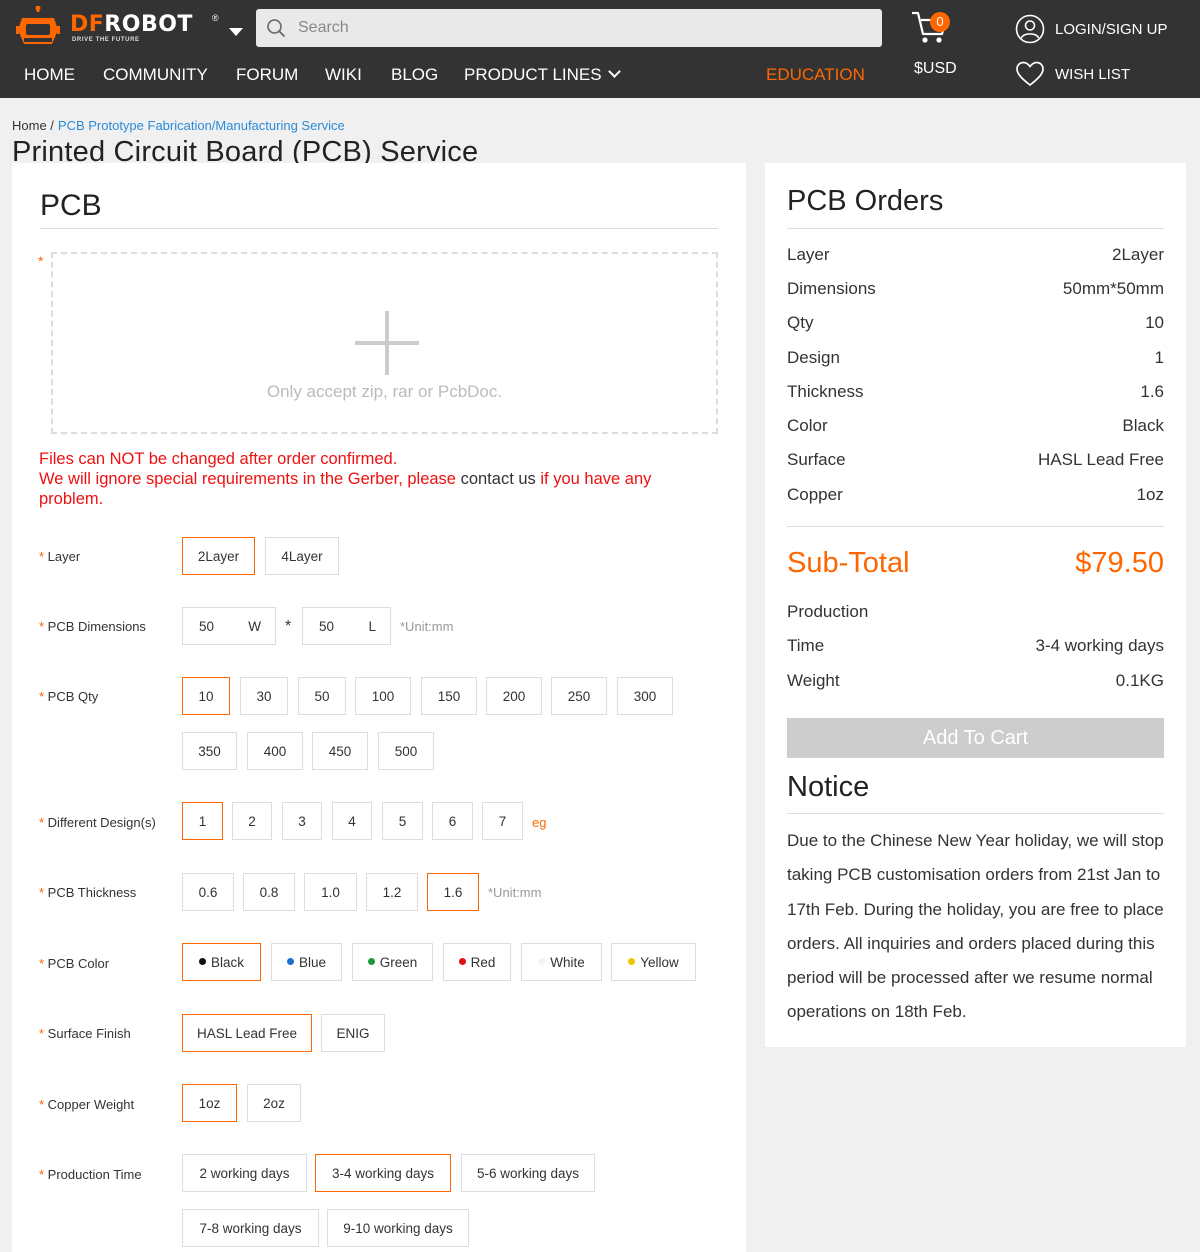 The image size is (1200, 1252). I want to click on surface-label: * Surface Finish, so click(85, 1033).